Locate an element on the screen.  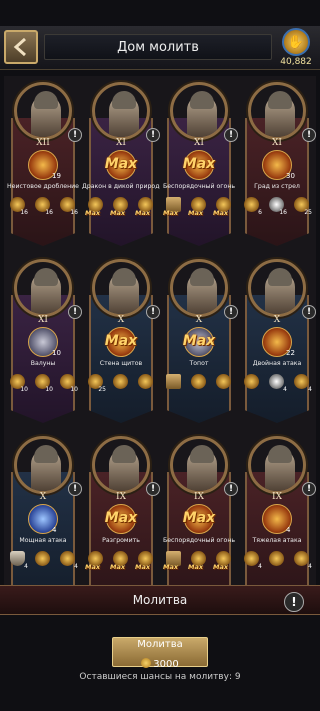
prayer-bar-label: Молитва is located at coordinates (160, 600).